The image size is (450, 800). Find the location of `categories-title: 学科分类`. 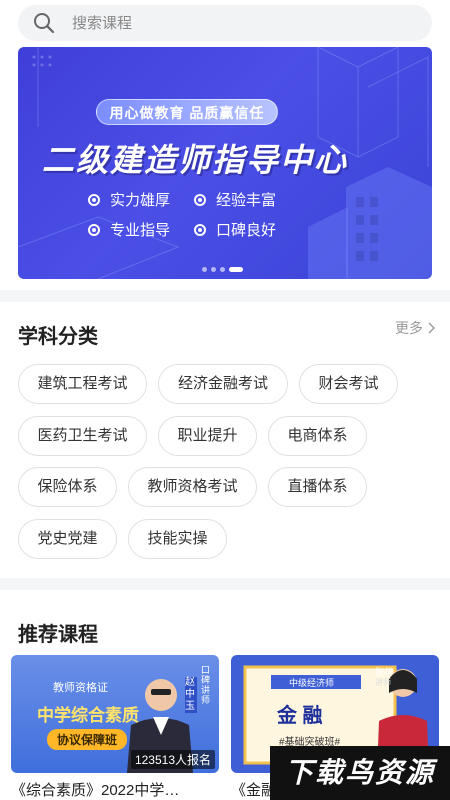

categories-title: 学科分类 is located at coordinates (58, 337).